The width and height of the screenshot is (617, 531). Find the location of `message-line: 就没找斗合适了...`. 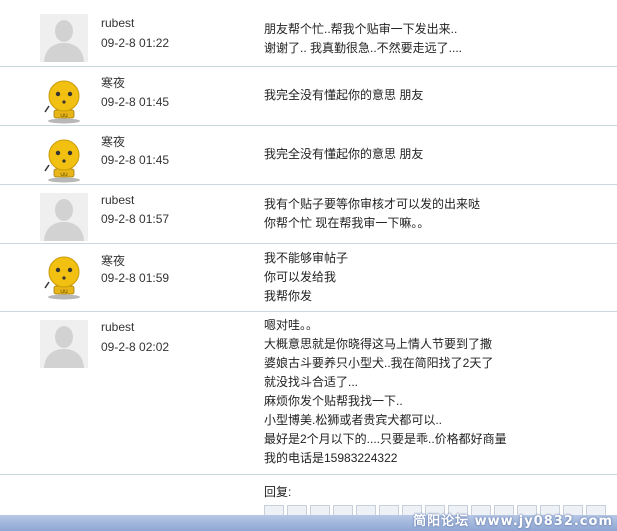

message-line: 就没找斗合适了... is located at coordinates (311, 382).